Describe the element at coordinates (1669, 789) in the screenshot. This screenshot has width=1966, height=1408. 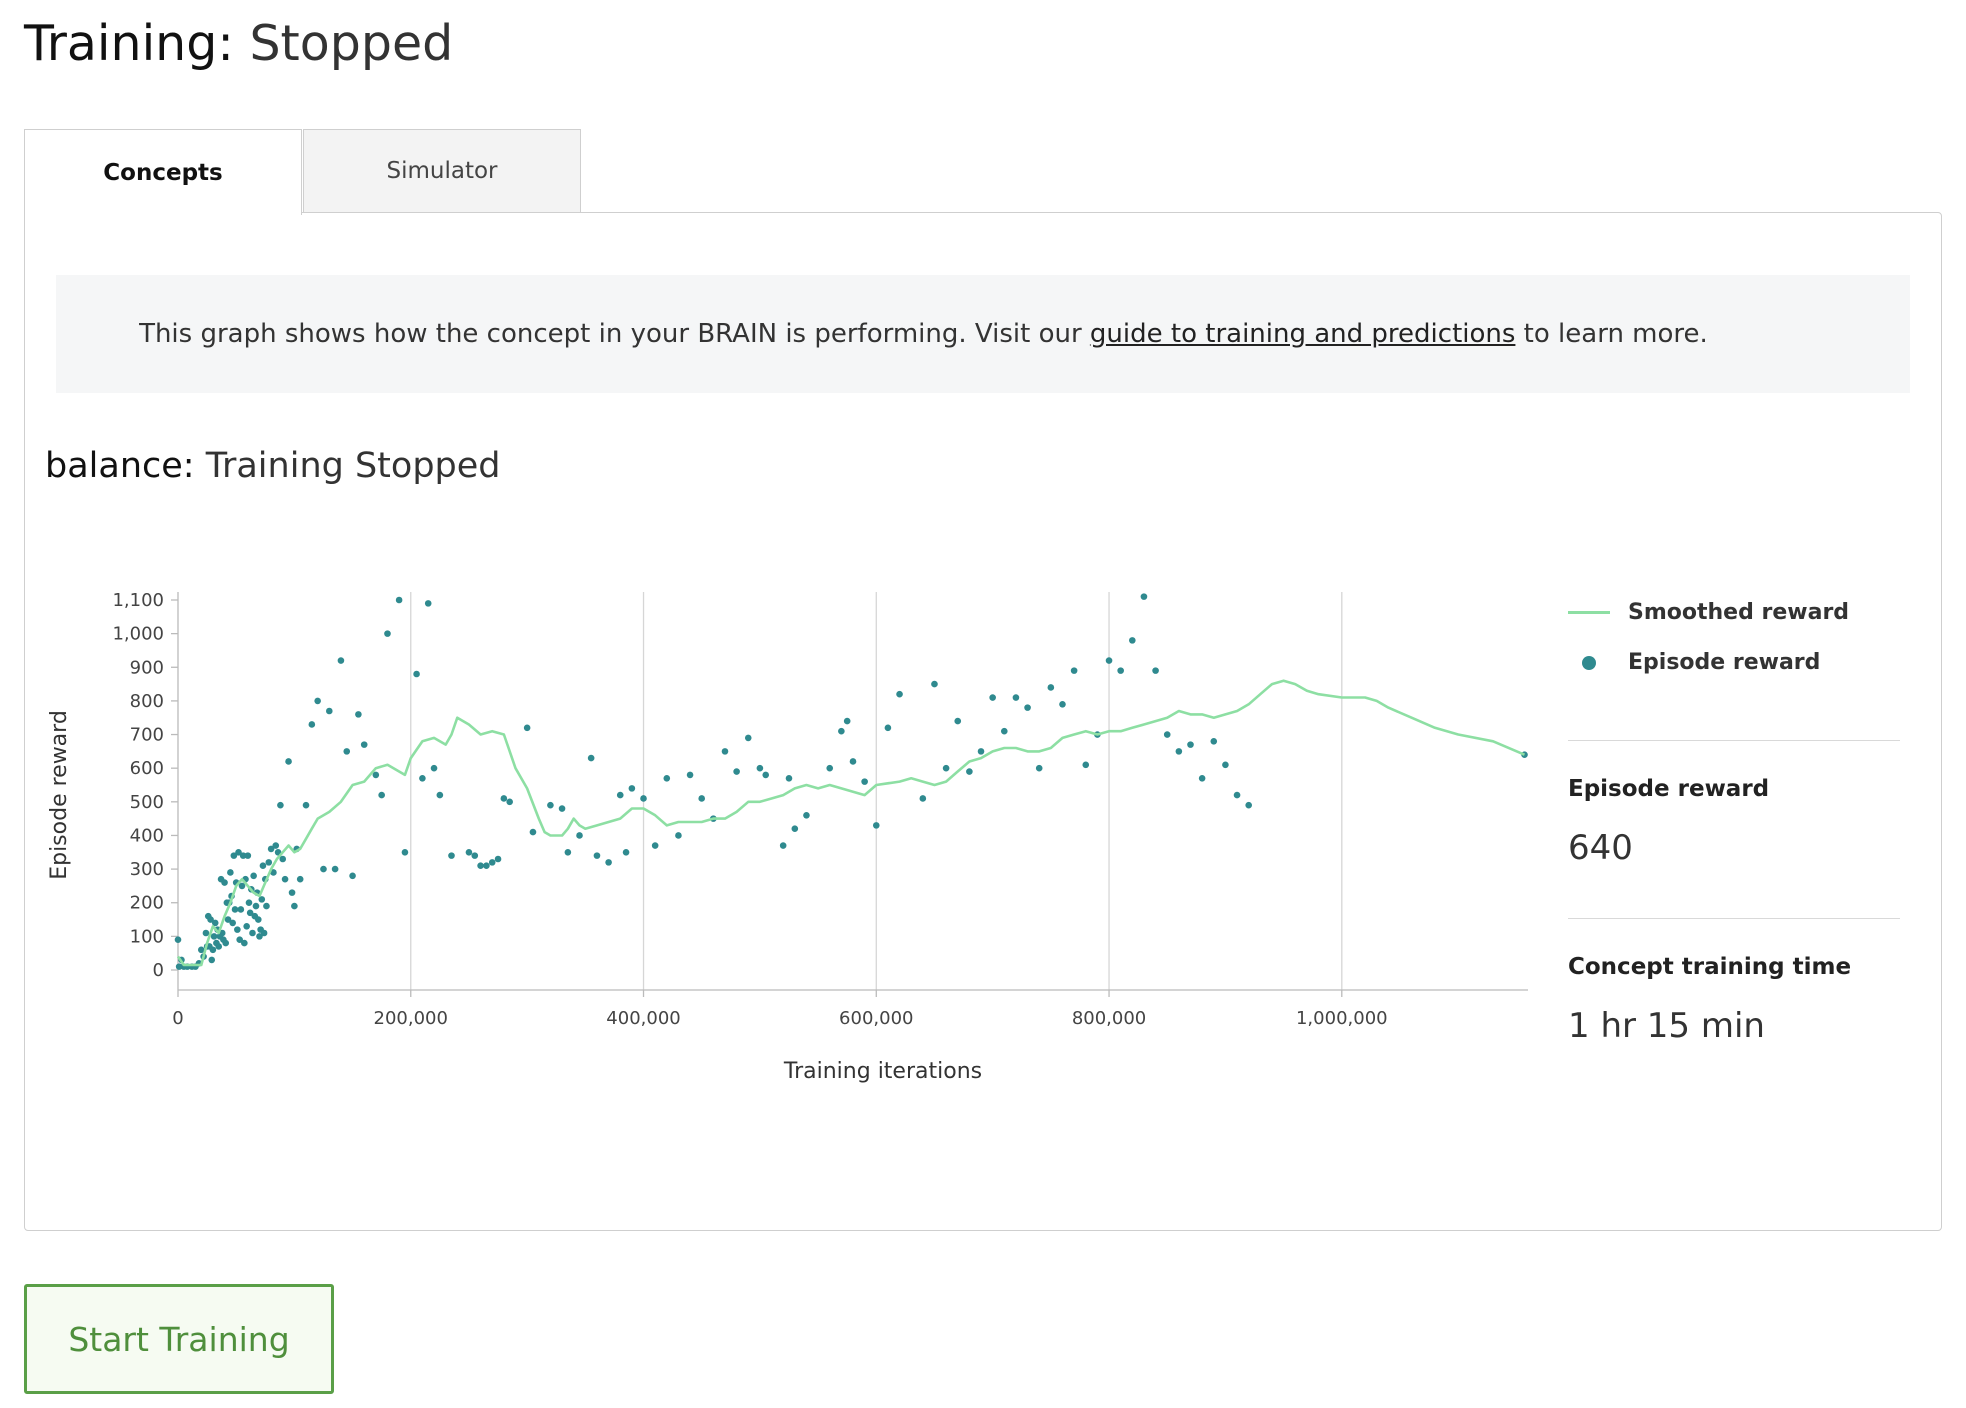
I see `episode-reward-label: Episode reward` at that location.